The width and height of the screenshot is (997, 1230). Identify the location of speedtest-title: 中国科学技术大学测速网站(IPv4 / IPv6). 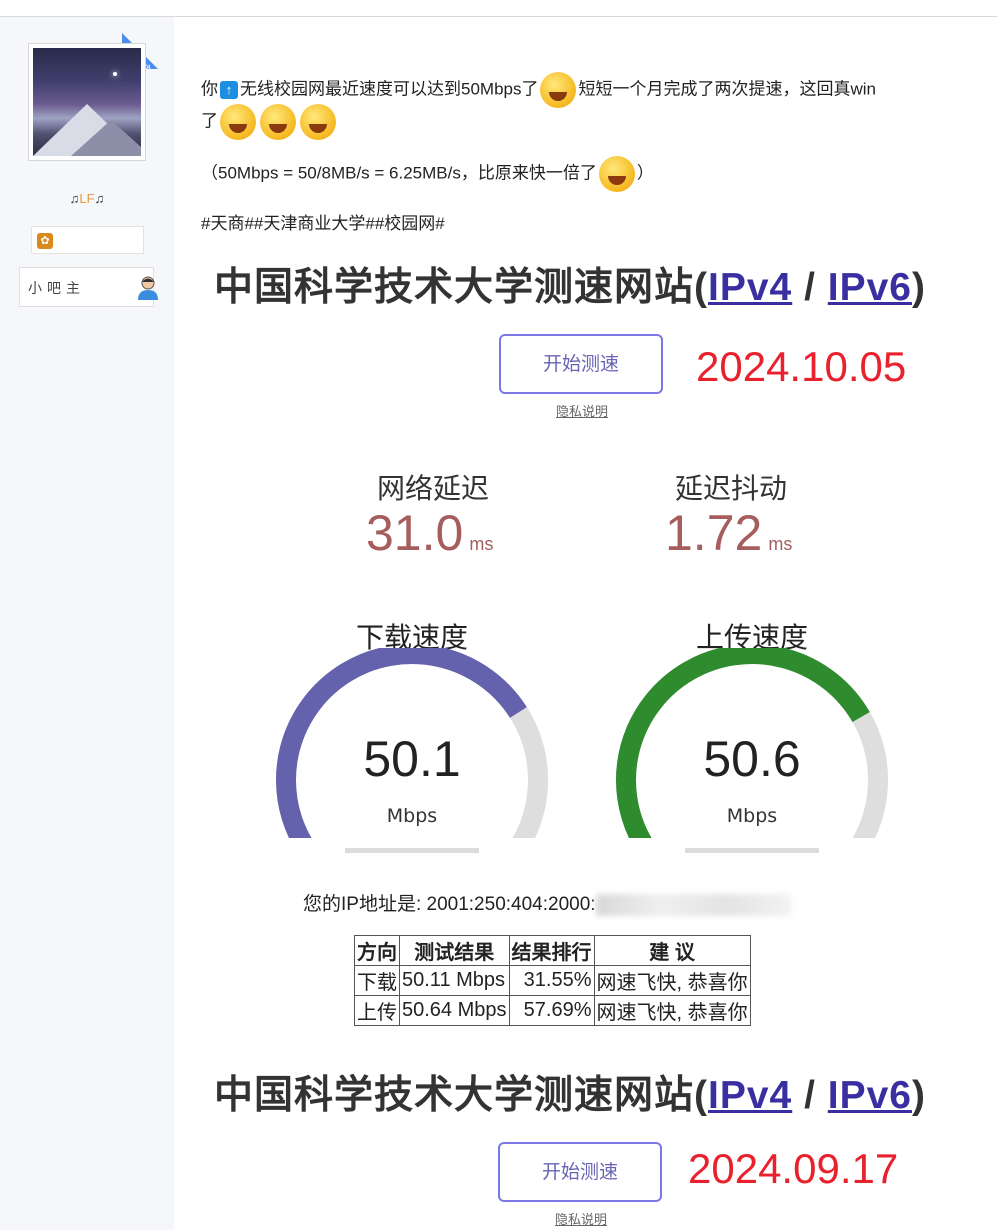
(570, 287).